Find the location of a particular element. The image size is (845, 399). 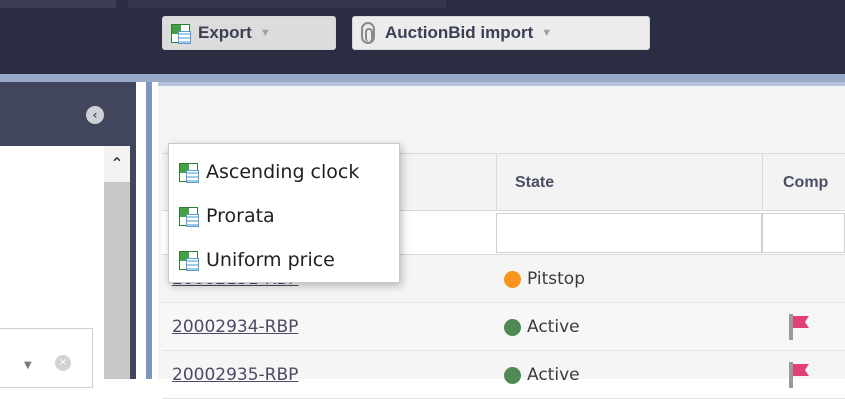

comp-filter-input is located at coordinates (803, 233).